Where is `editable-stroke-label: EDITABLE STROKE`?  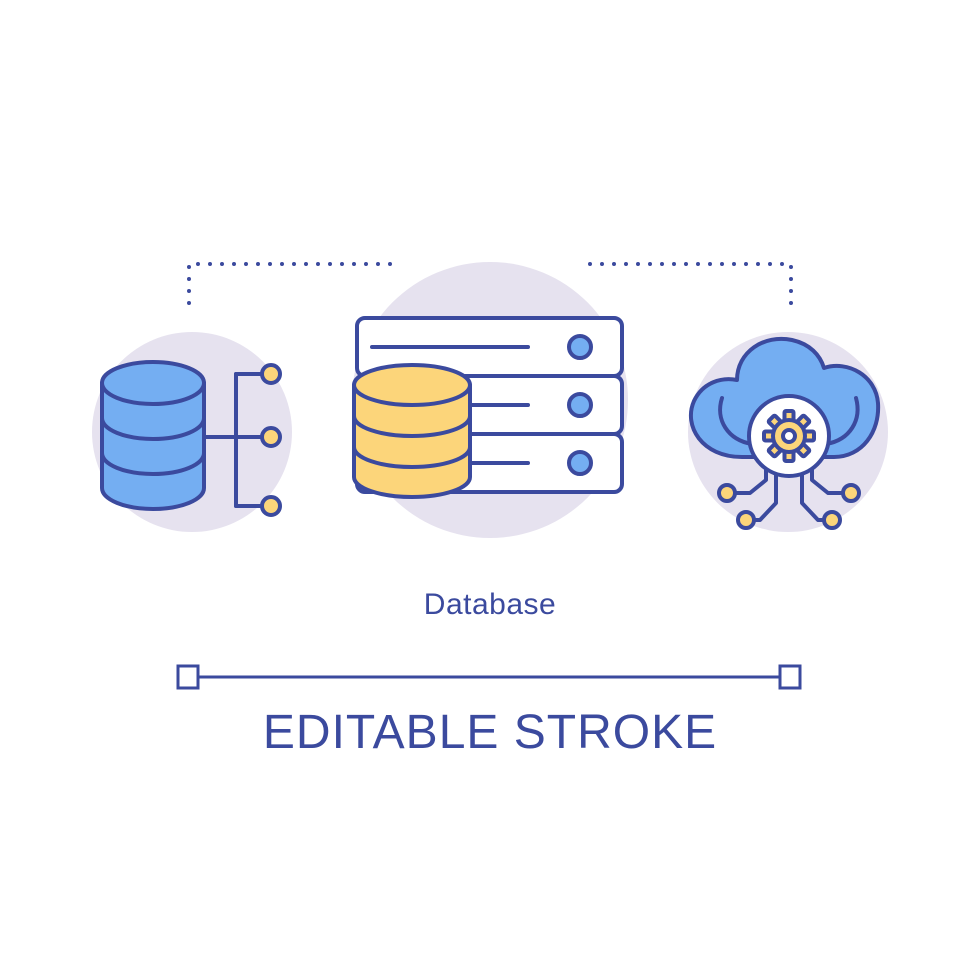 editable-stroke-label: EDITABLE STROKE is located at coordinates (490, 732).